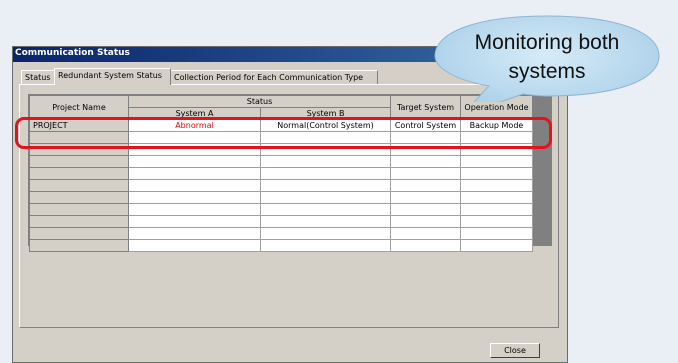 Image resolution: width=678 pixels, height=363 pixels. I want to click on project-name-cell: PROJECT, so click(79, 125).